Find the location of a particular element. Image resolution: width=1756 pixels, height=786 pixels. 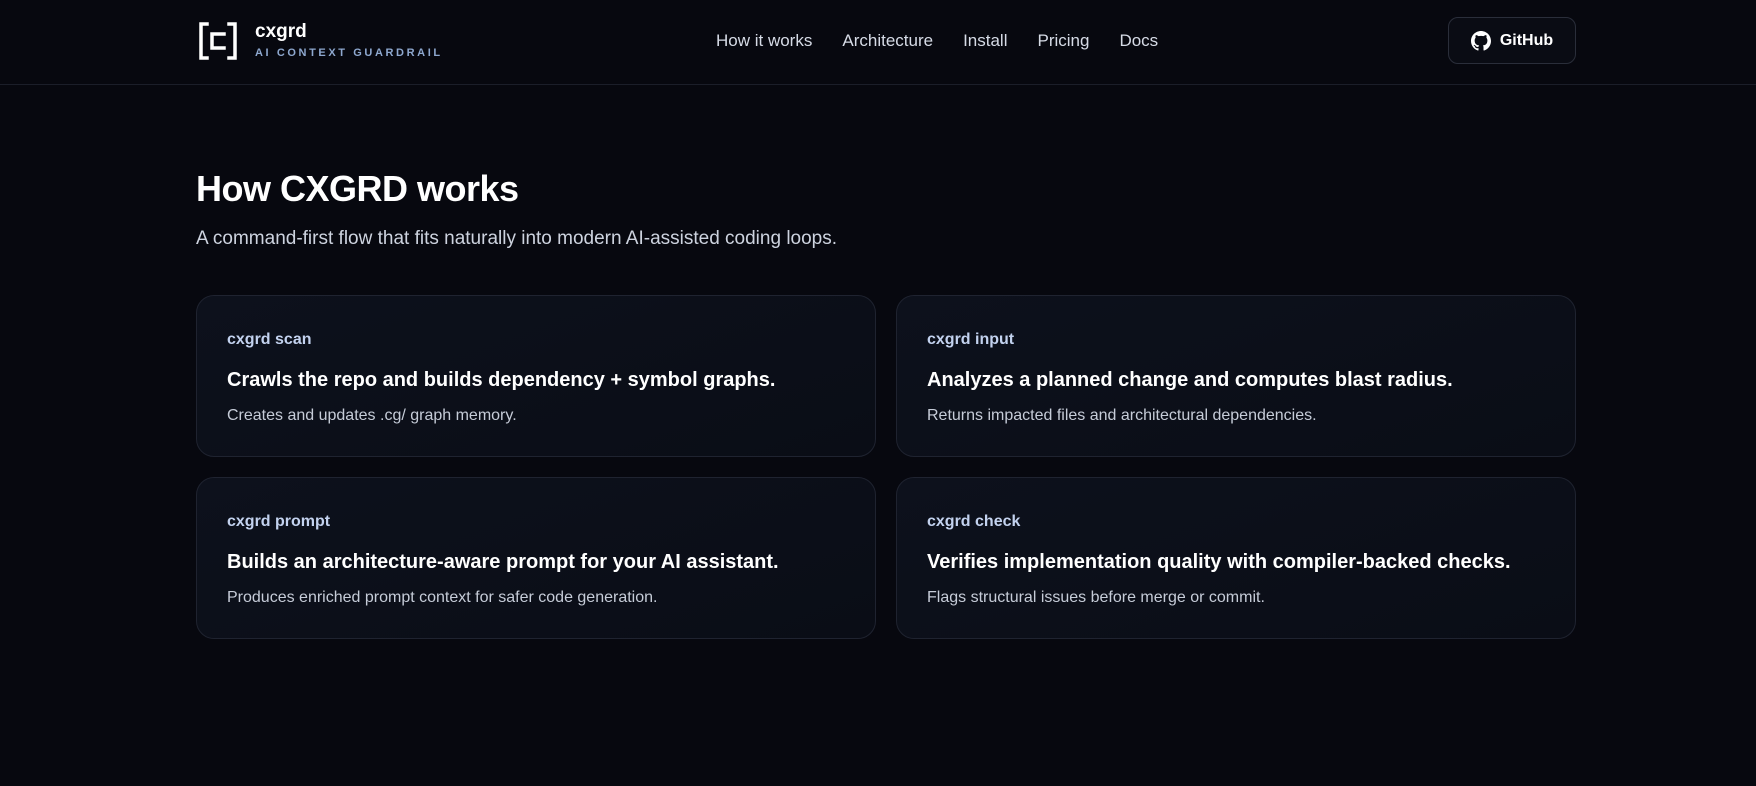

card-command: cxgrd check is located at coordinates (974, 521).